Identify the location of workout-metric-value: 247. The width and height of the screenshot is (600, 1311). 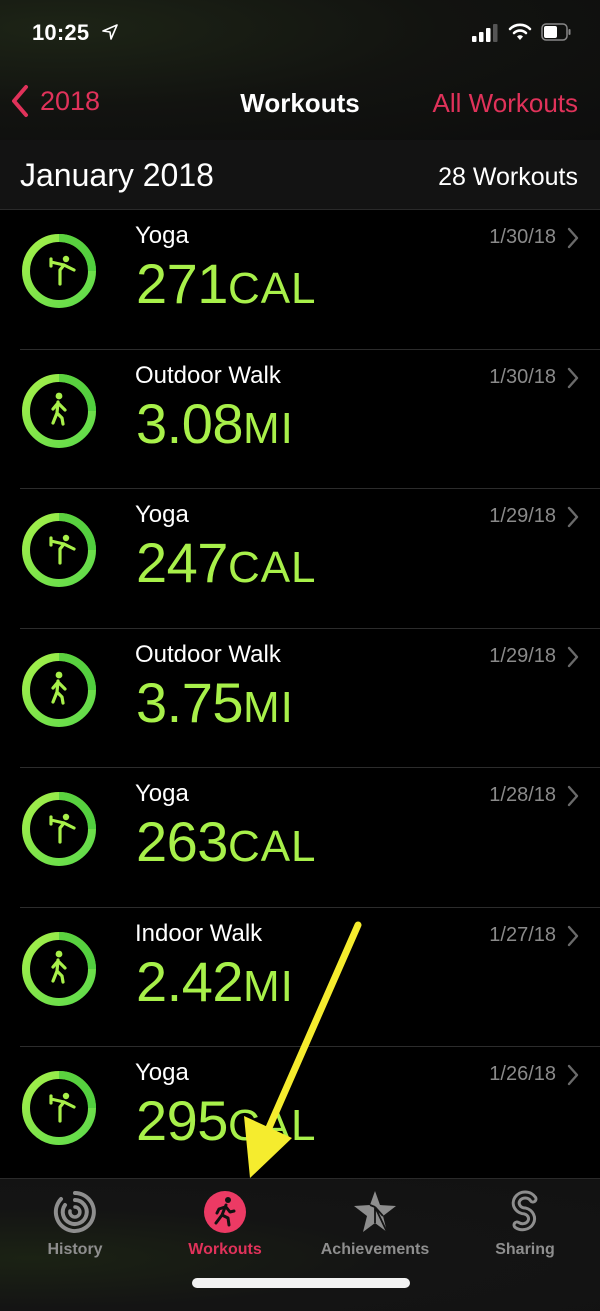
(182, 562).